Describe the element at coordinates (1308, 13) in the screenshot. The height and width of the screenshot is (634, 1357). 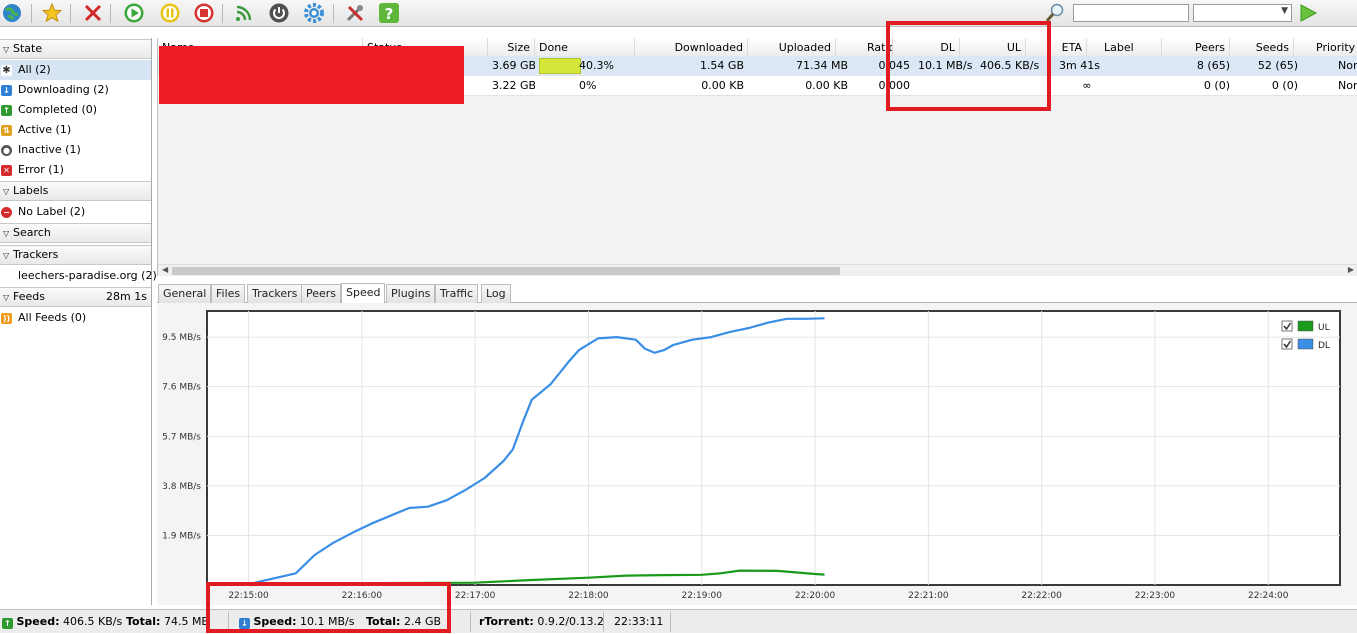
I see `go-icon` at that location.